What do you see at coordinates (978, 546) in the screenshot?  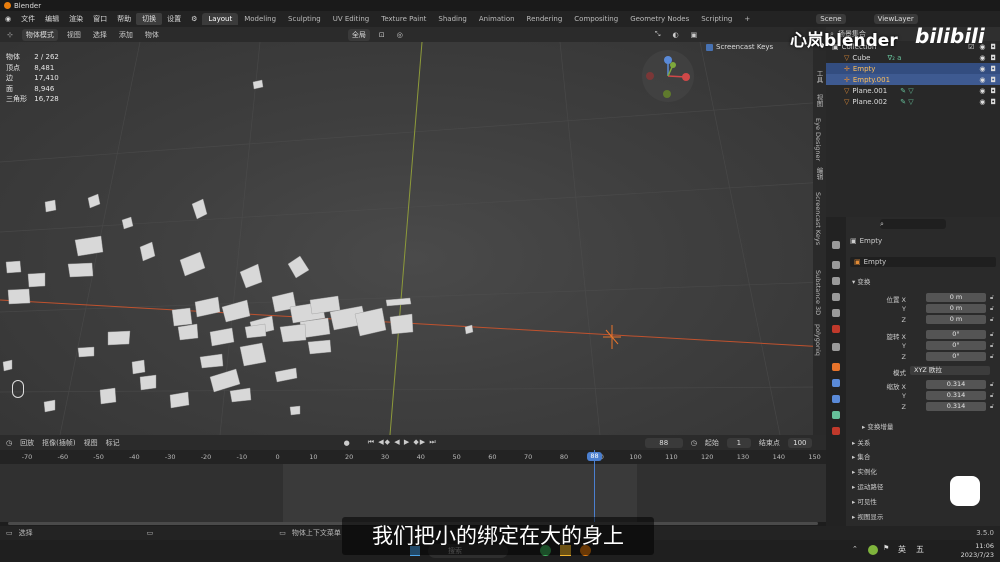 I see `clock-time: 11:06` at bounding box center [978, 546].